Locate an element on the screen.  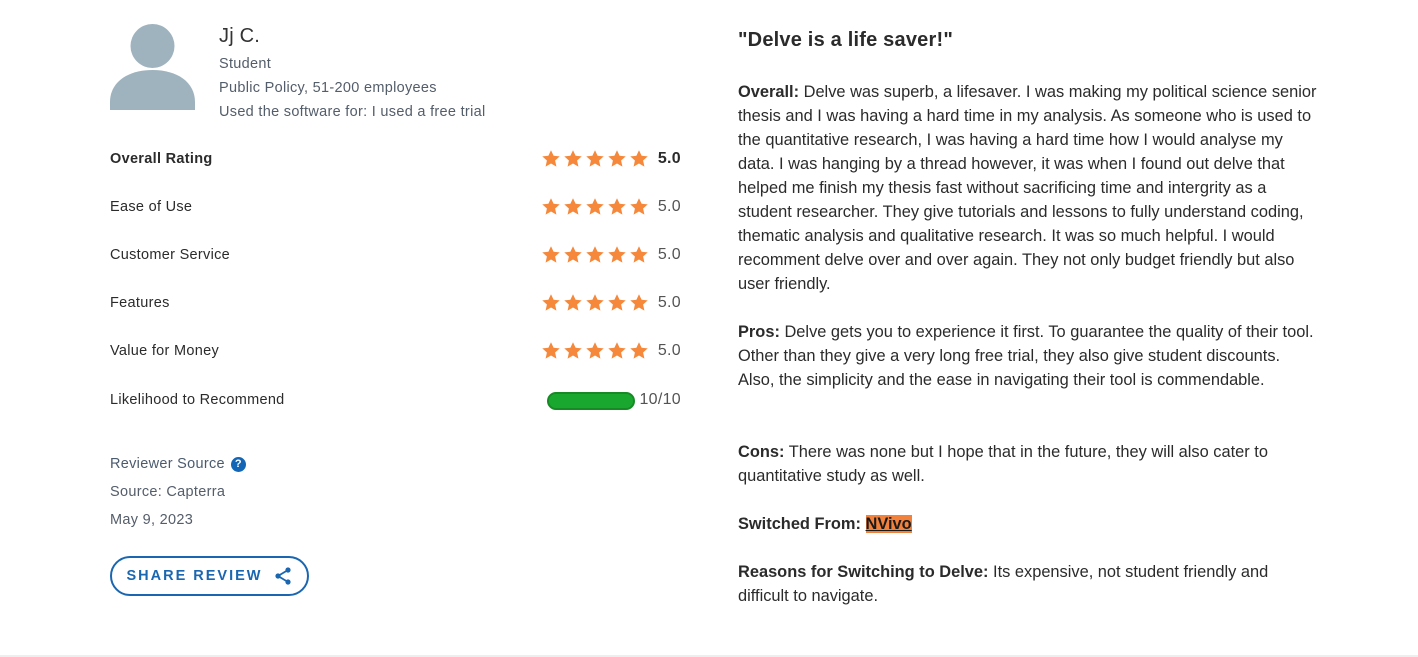
recommend-meter-fill is located at coordinates (591, 401).